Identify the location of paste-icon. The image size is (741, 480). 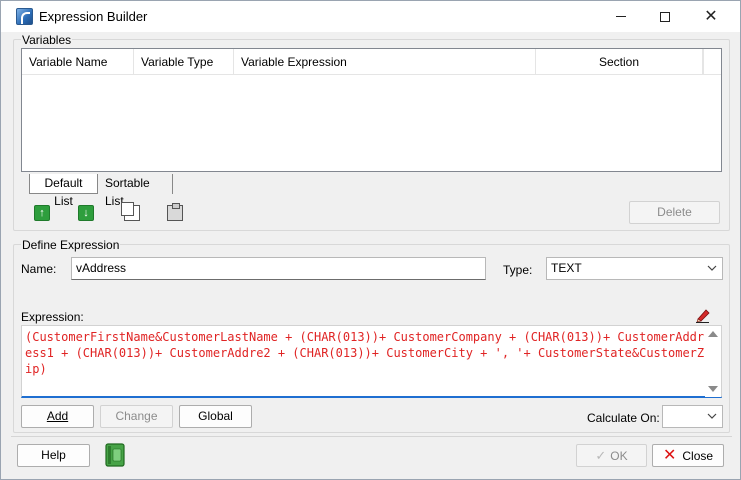
(175, 212).